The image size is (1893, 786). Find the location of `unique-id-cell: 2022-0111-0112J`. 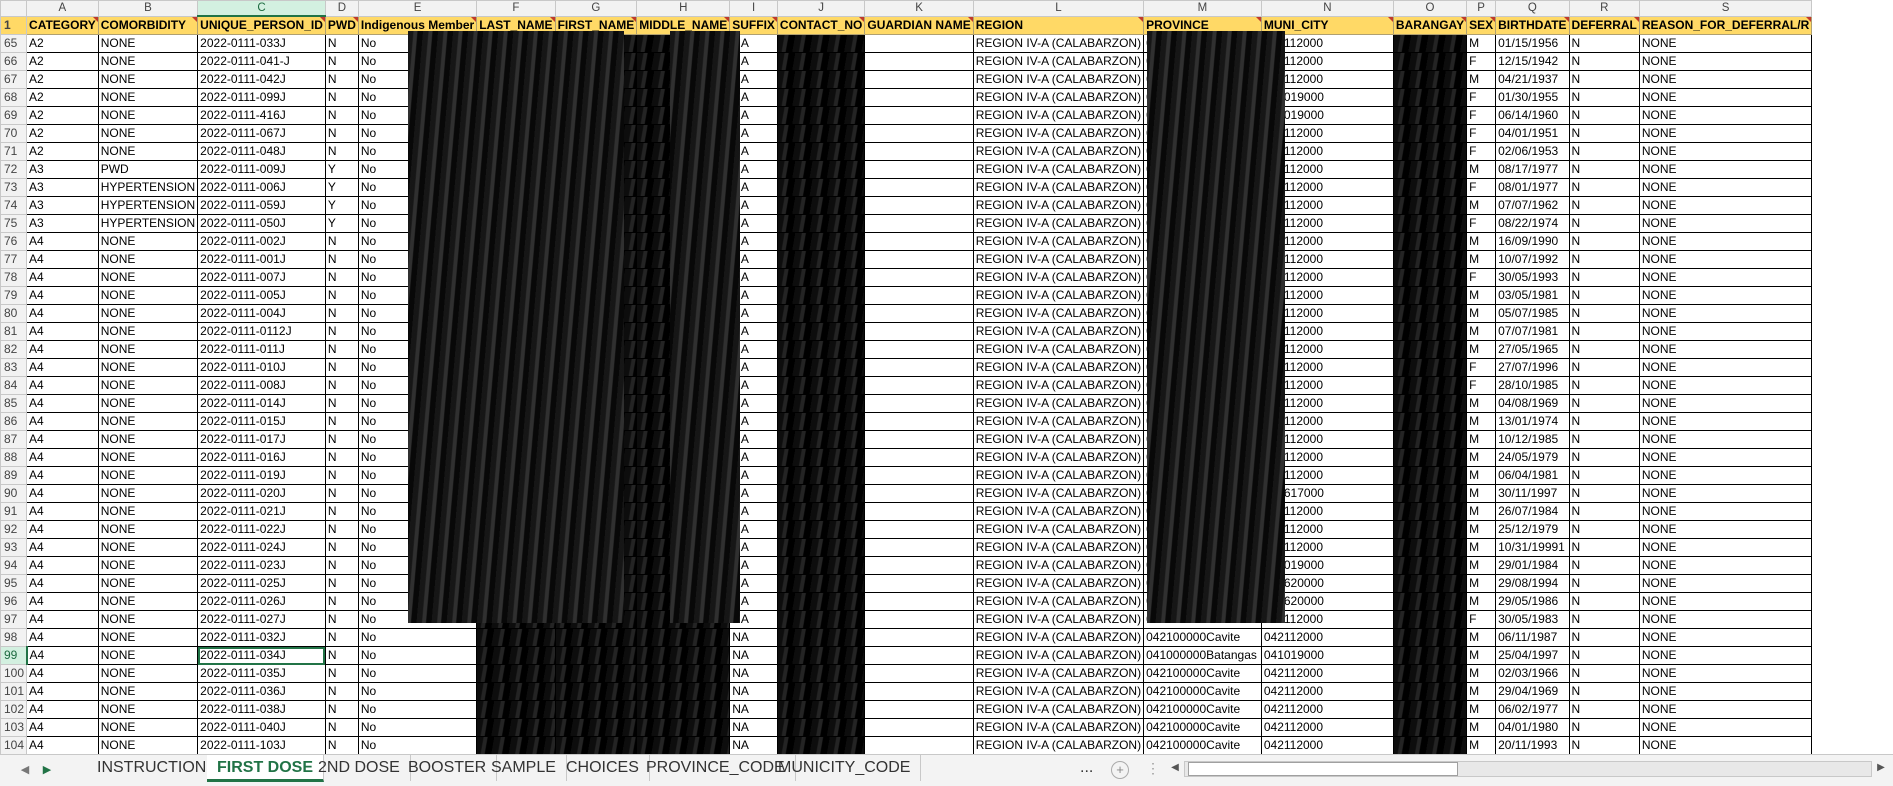

unique-id-cell: 2022-0111-0112J is located at coordinates (261, 331).